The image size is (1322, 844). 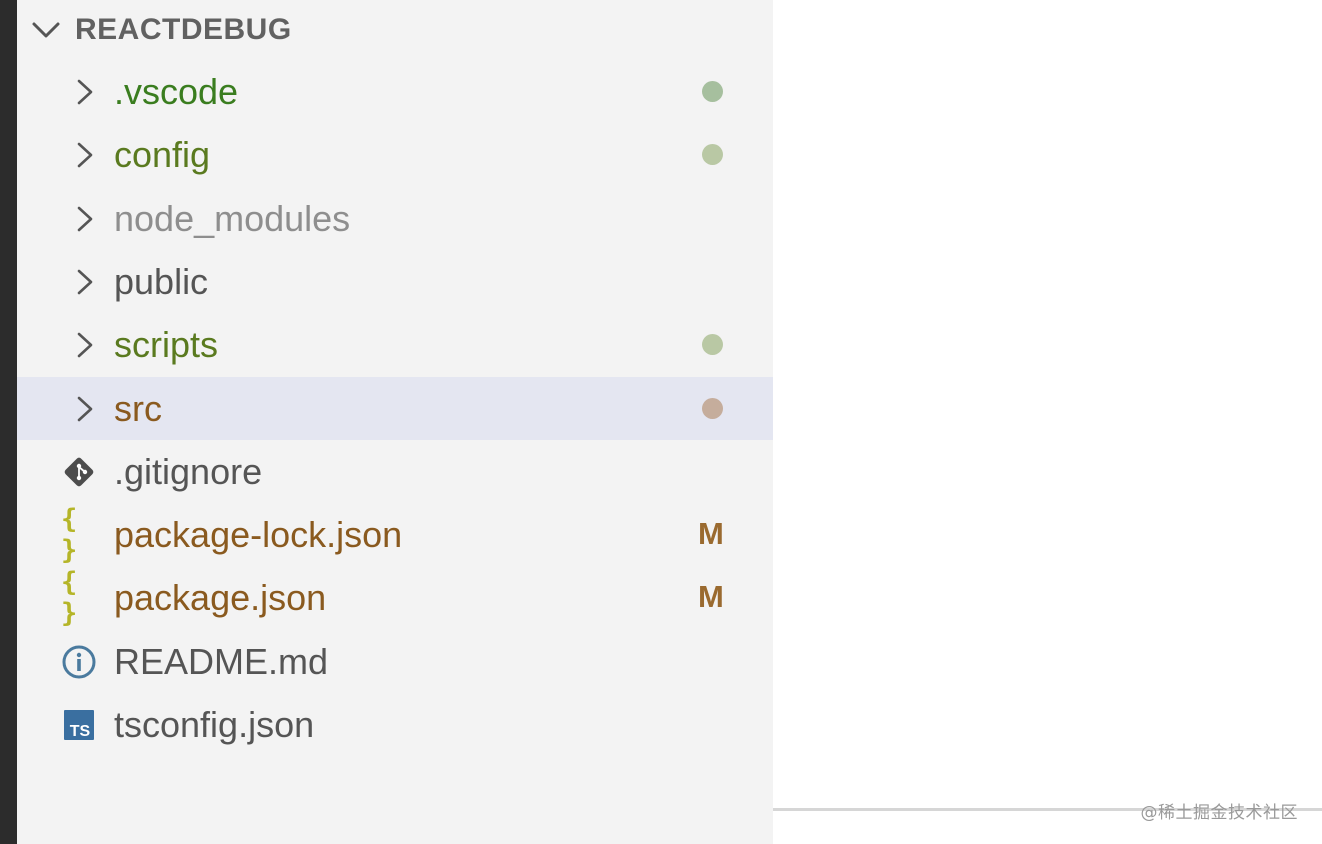 What do you see at coordinates (395, 91) in the screenshot?
I see `folder-item: .vscode` at bounding box center [395, 91].